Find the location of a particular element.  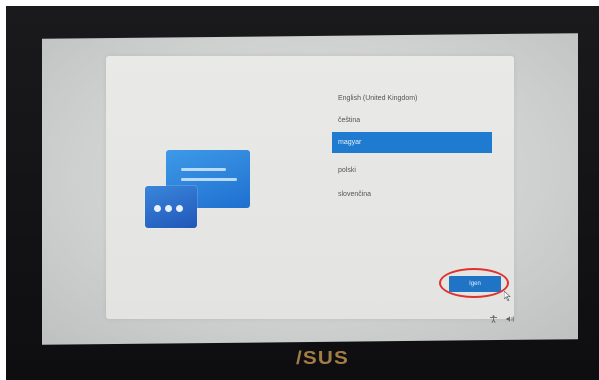

language-option-english-uk: English (United Kingdom) is located at coordinates (412, 98).